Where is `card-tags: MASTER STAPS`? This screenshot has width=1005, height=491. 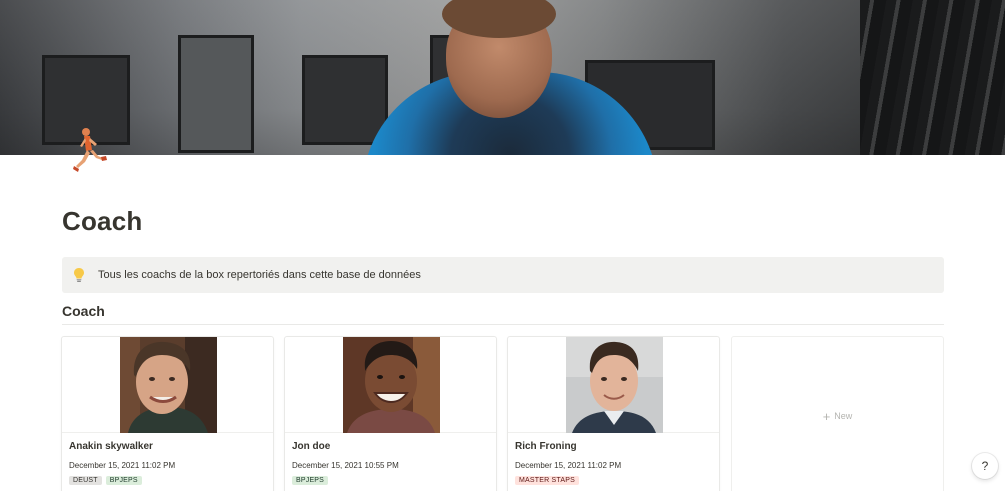 card-tags: MASTER STAPS is located at coordinates (547, 480).